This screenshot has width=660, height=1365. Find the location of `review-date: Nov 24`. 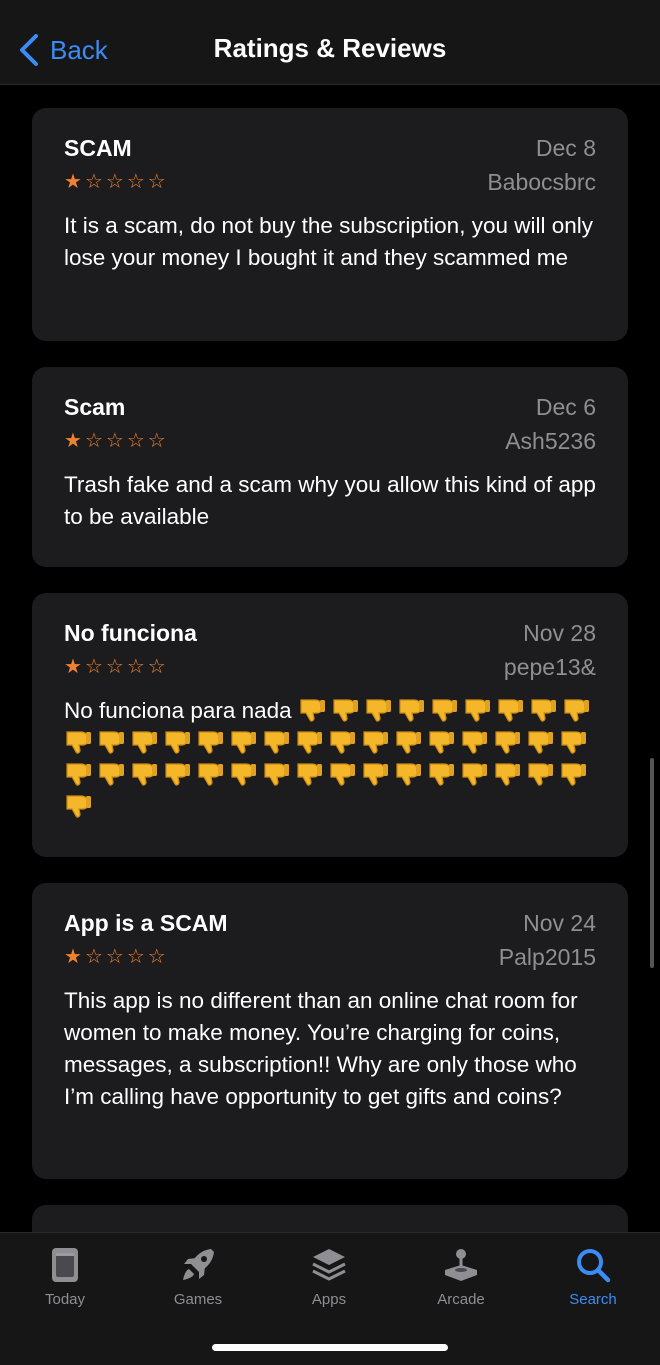

review-date: Nov 24 is located at coordinates (559, 923).